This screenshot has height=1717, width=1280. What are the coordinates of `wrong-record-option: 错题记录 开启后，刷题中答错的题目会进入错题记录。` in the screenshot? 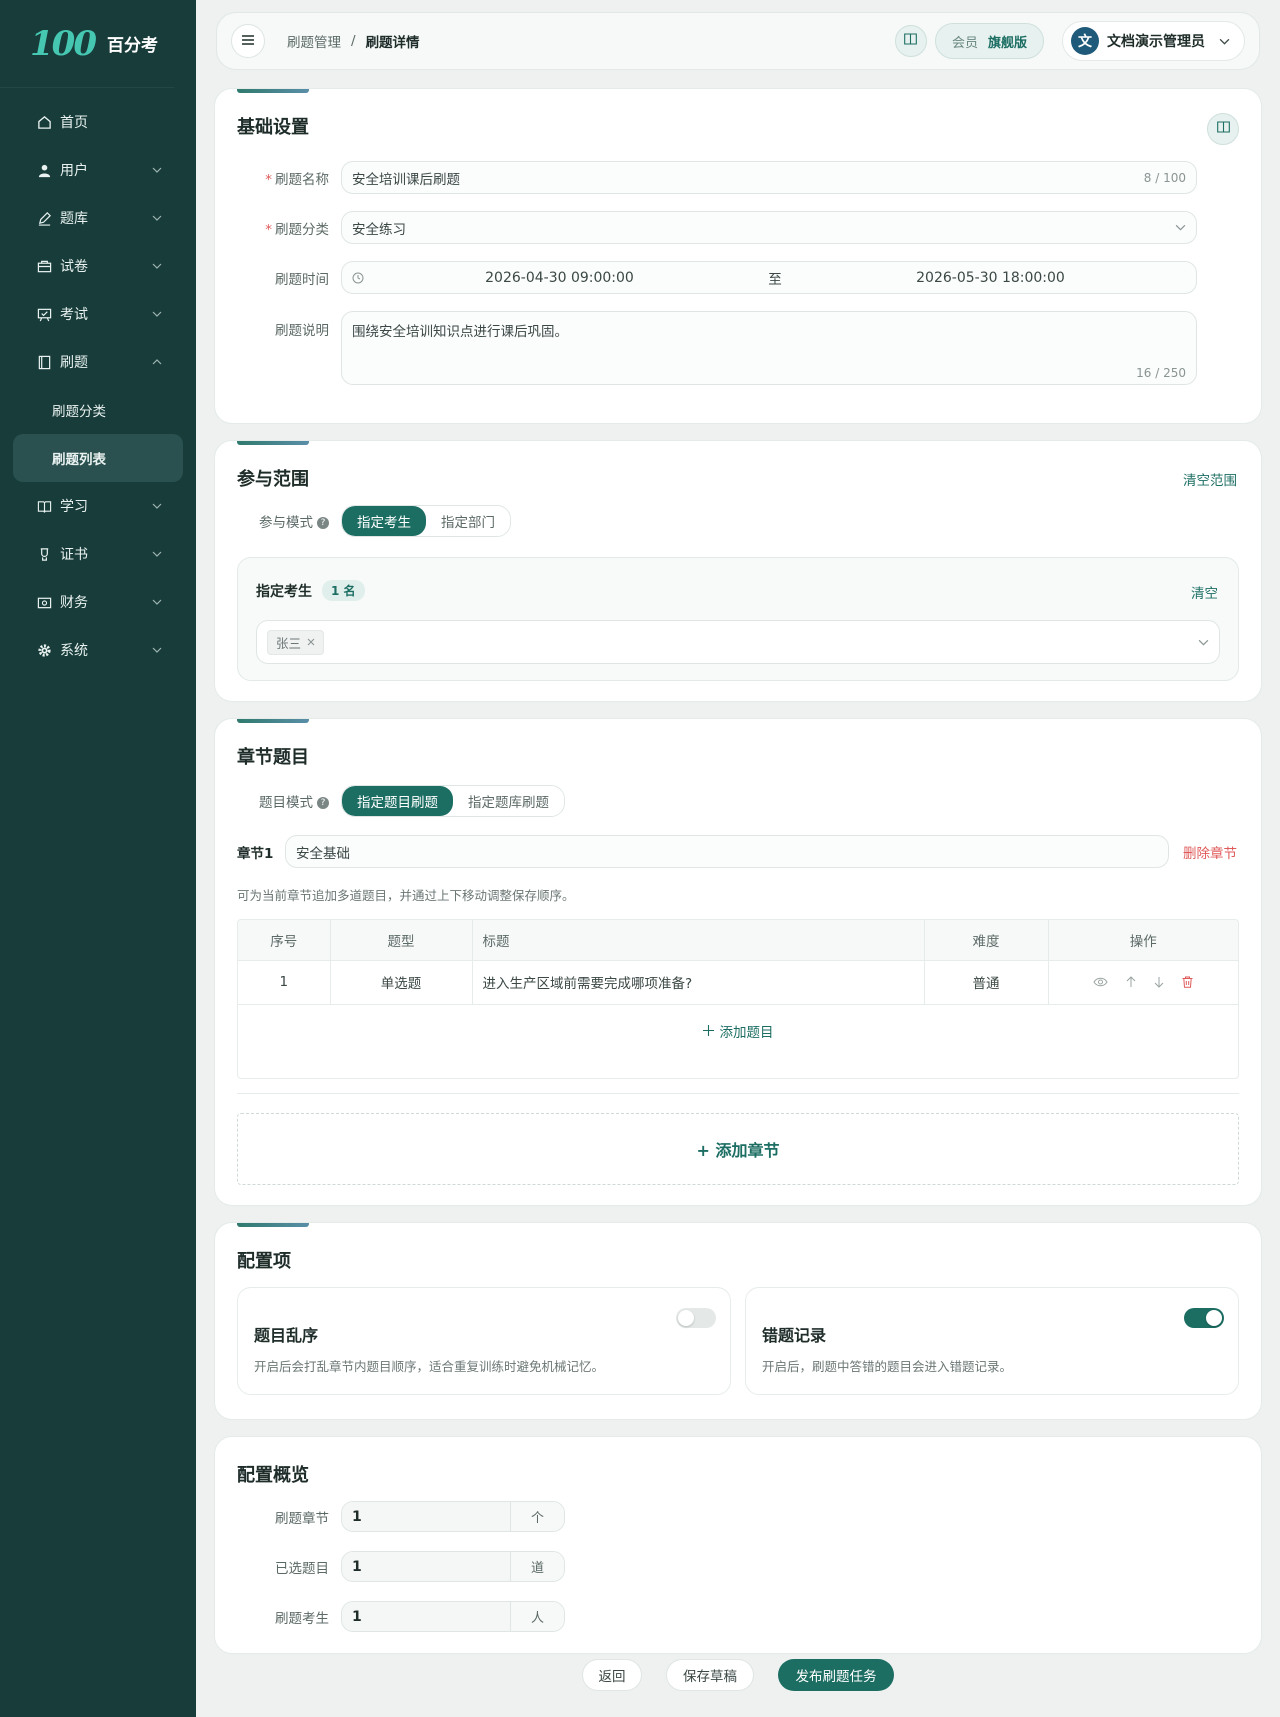 It's located at (992, 1341).